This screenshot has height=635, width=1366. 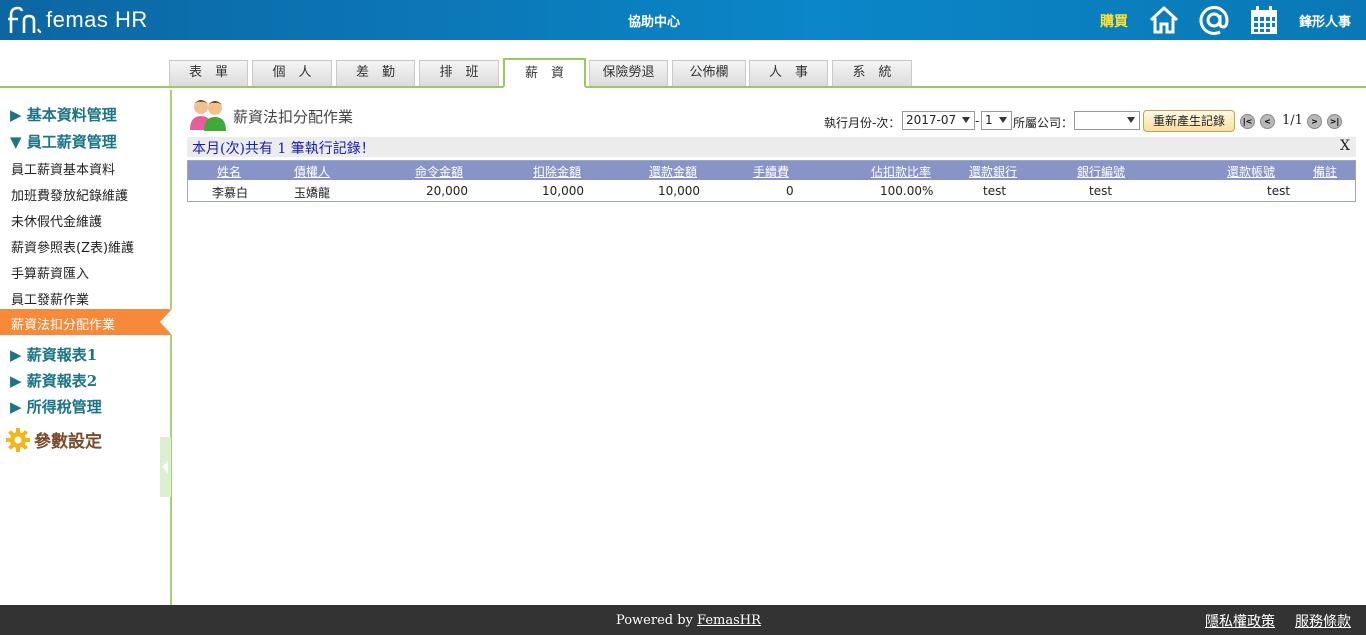 I want to click on sidebar-item-salary-basic-data: 員工薪資基本資料, so click(x=63, y=168).